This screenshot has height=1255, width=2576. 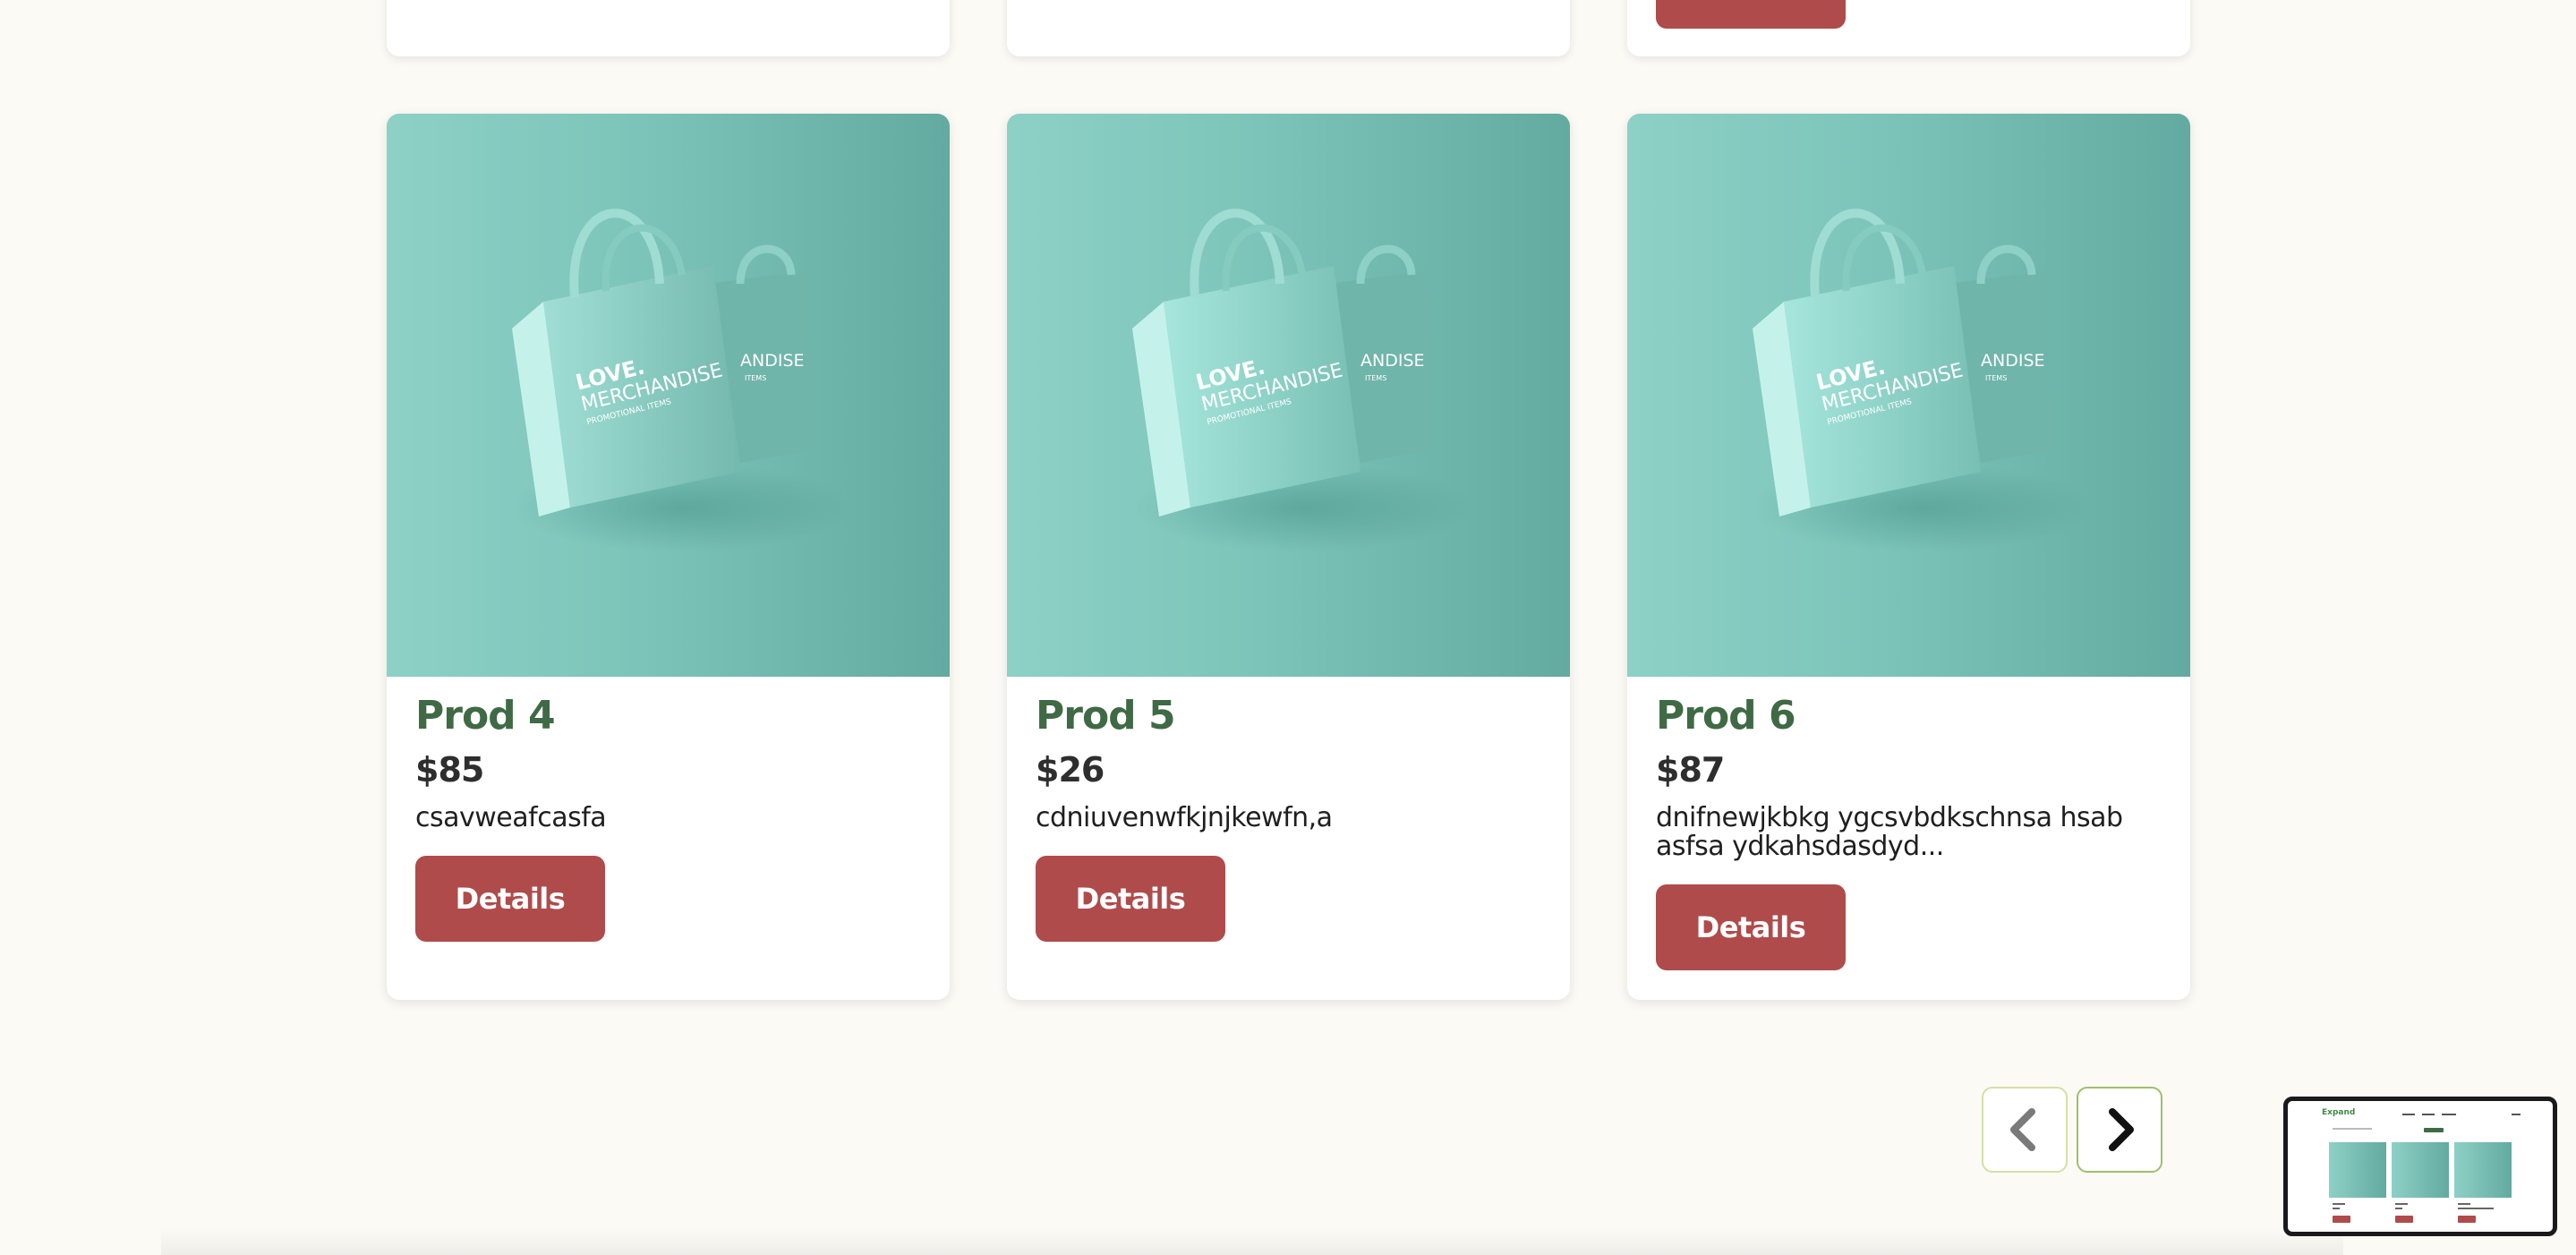 What do you see at coordinates (2339, 1112) in the screenshot?
I see `minimap-logo: Expand` at bounding box center [2339, 1112].